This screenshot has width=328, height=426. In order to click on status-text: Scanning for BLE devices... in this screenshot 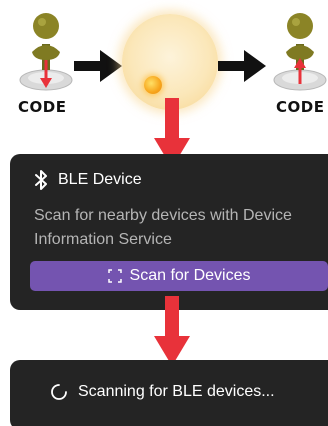, I will do `click(176, 391)`.